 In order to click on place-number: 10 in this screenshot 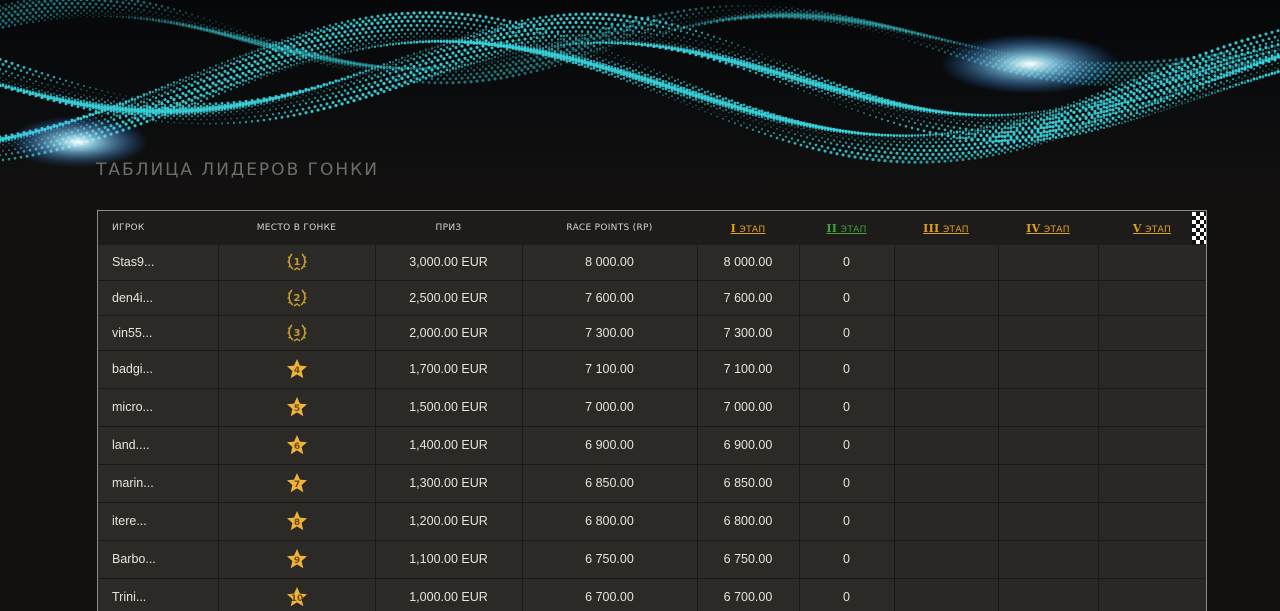, I will do `click(296, 599)`.